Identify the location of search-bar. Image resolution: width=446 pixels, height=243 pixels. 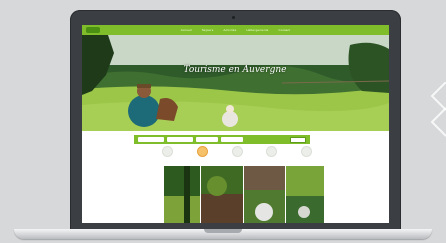
(222, 139).